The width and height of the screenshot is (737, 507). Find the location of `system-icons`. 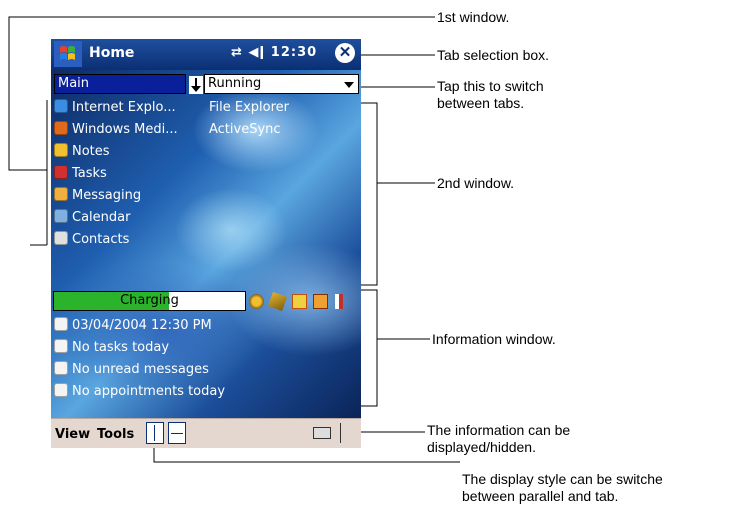

system-icons is located at coordinates (297, 302).